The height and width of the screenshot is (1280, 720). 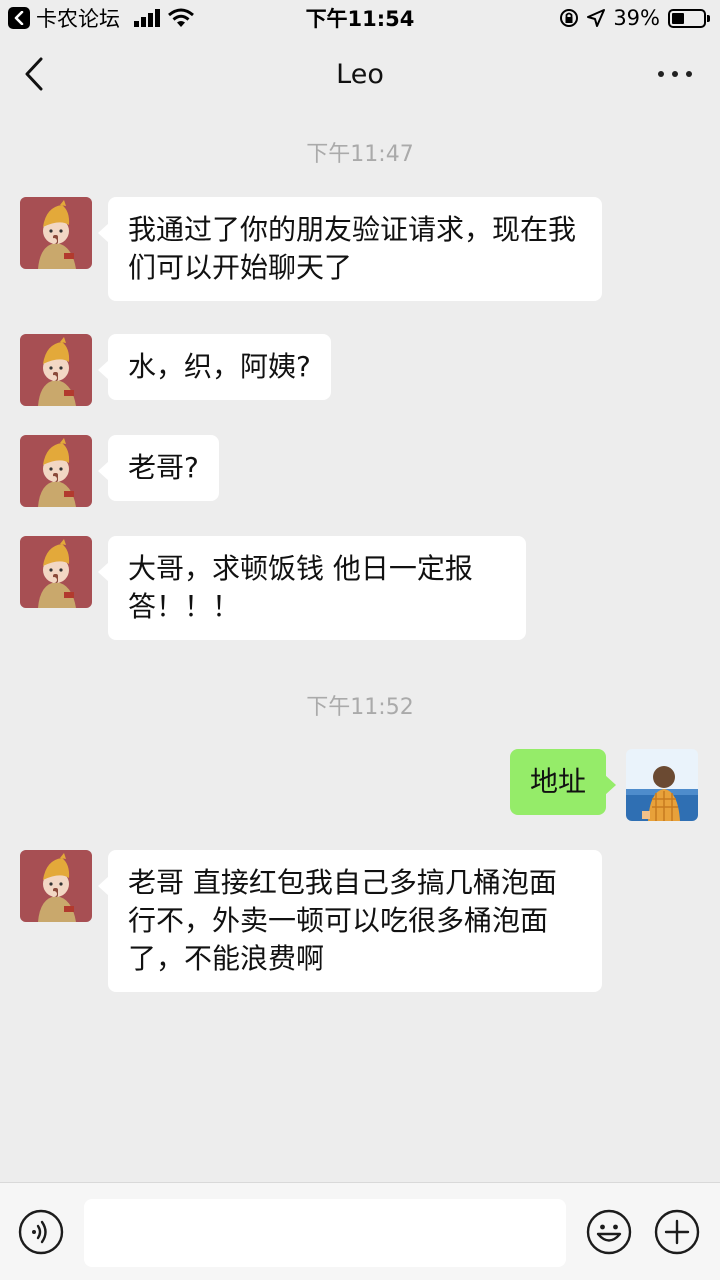 What do you see at coordinates (325, 1233) in the screenshot?
I see `message-input` at bounding box center [325, 1233].